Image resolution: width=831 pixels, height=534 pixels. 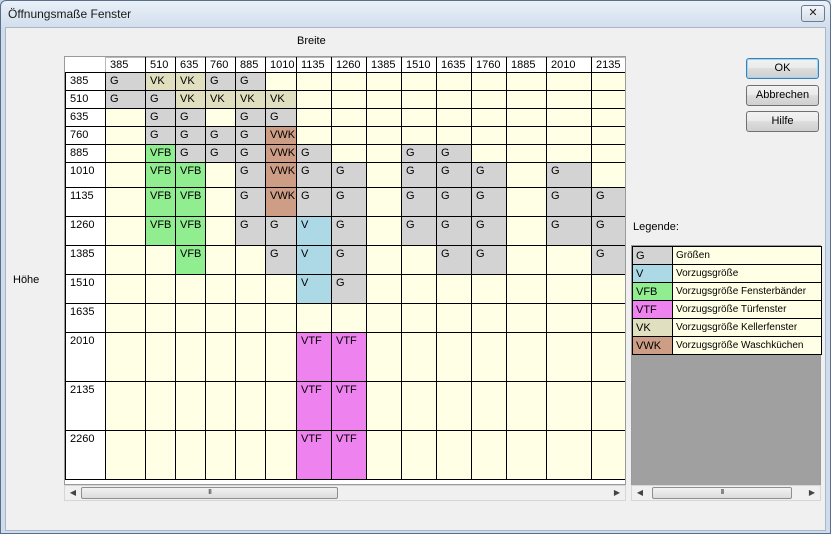 What do you see at coordinates (125, 65) in the screenshot?
I see `column-header: 385` at bounding box center [125, 65].